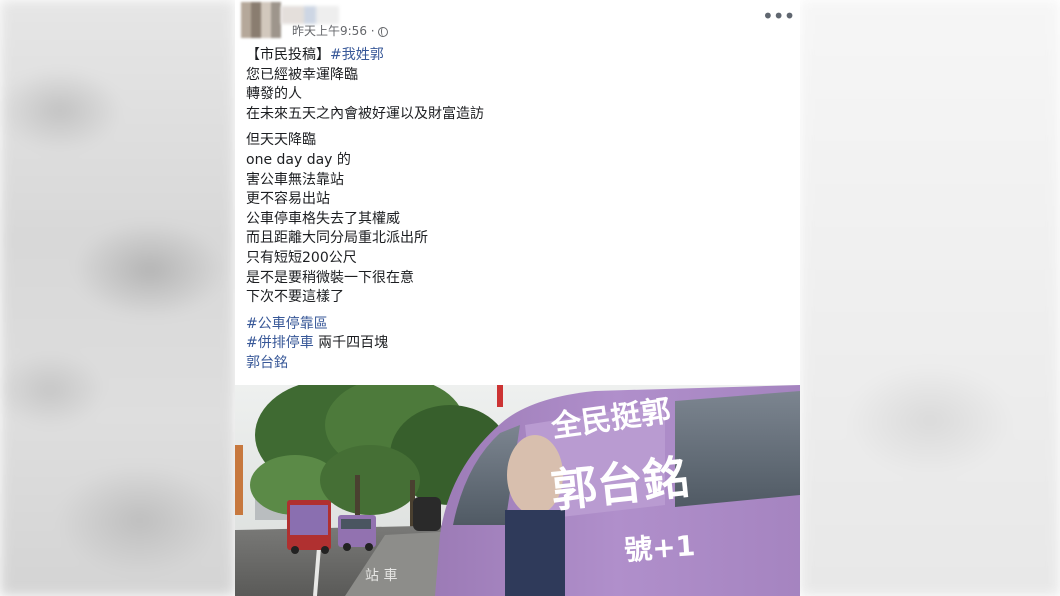  Describe the element at coordinates (516, 56) in the screenshot. I see `post-line: 【市民投稿】#我姓郭` at that location.